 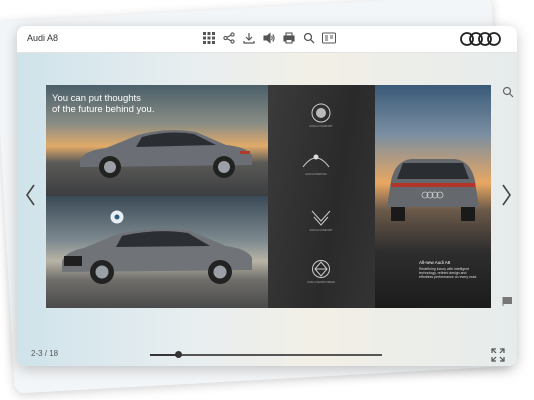 What do you see at coordinates (321, 269) in the screenshot?
I see `lattice-badge-icon` at bounding box center [321, 269].